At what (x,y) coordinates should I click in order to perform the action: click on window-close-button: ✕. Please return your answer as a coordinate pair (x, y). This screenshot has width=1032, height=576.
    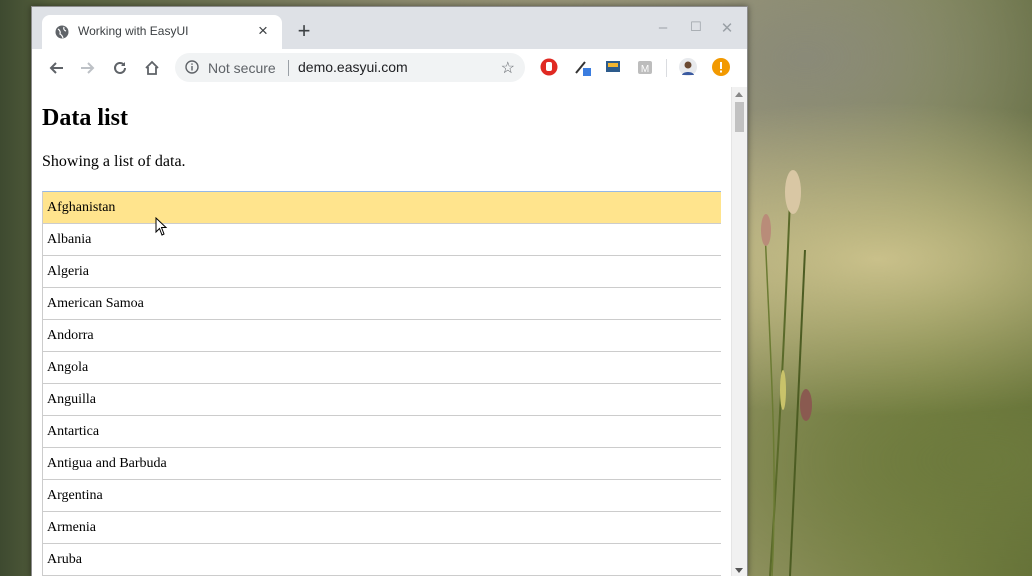
    Looking at the image, I should click on (727, 28).